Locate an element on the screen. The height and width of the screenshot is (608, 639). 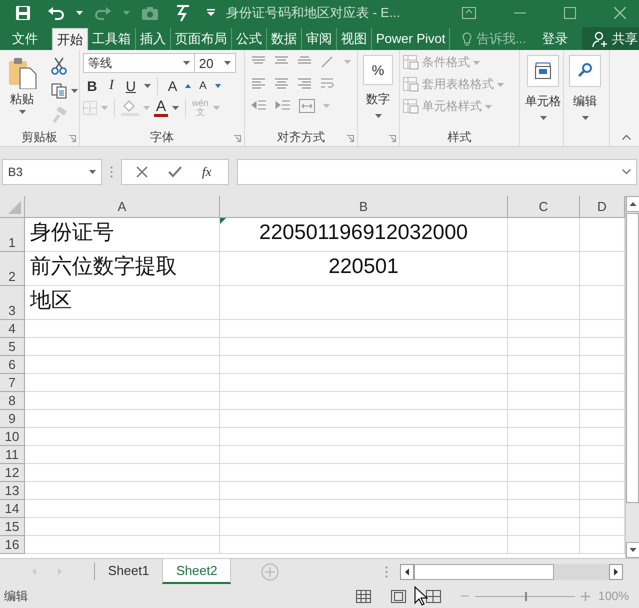
table-cell: 220501196912032000 is located at coordinates (364, 235).